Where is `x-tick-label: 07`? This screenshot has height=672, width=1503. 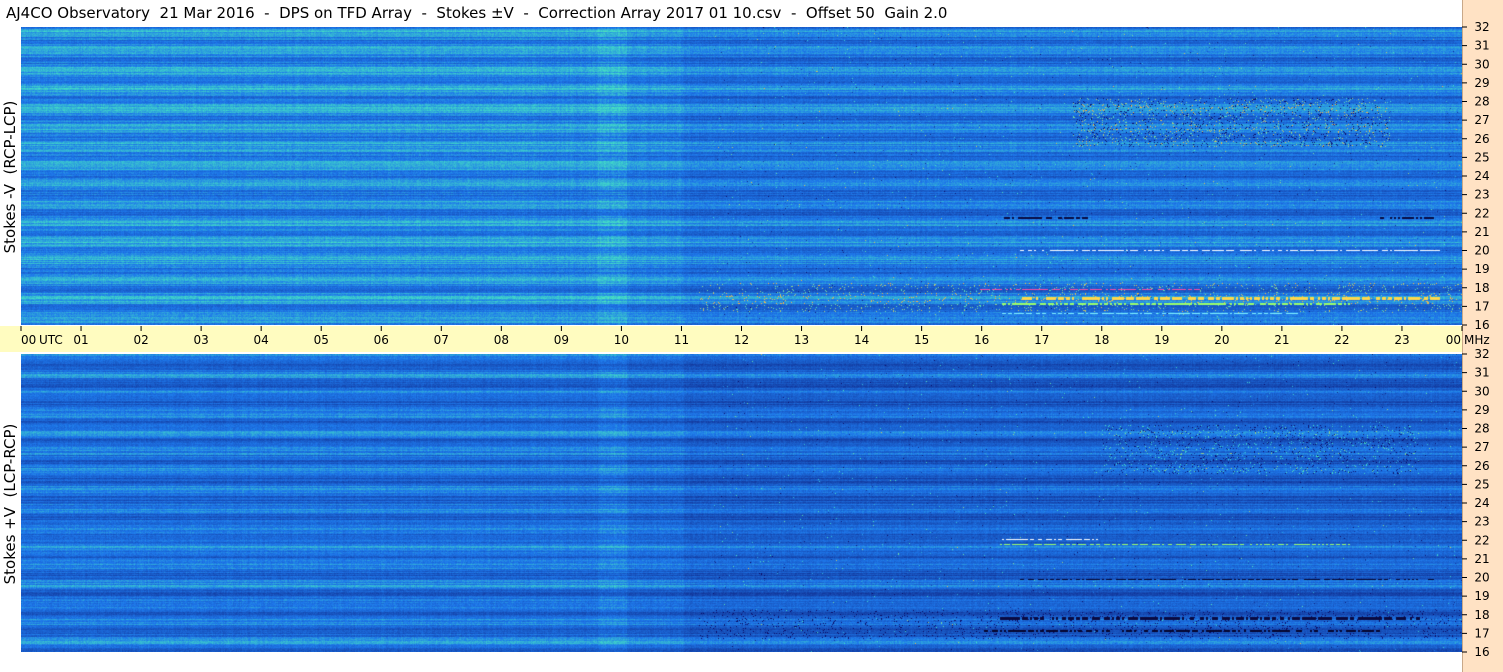 x-tick-label: 07 is located at coordinates (441, 340).